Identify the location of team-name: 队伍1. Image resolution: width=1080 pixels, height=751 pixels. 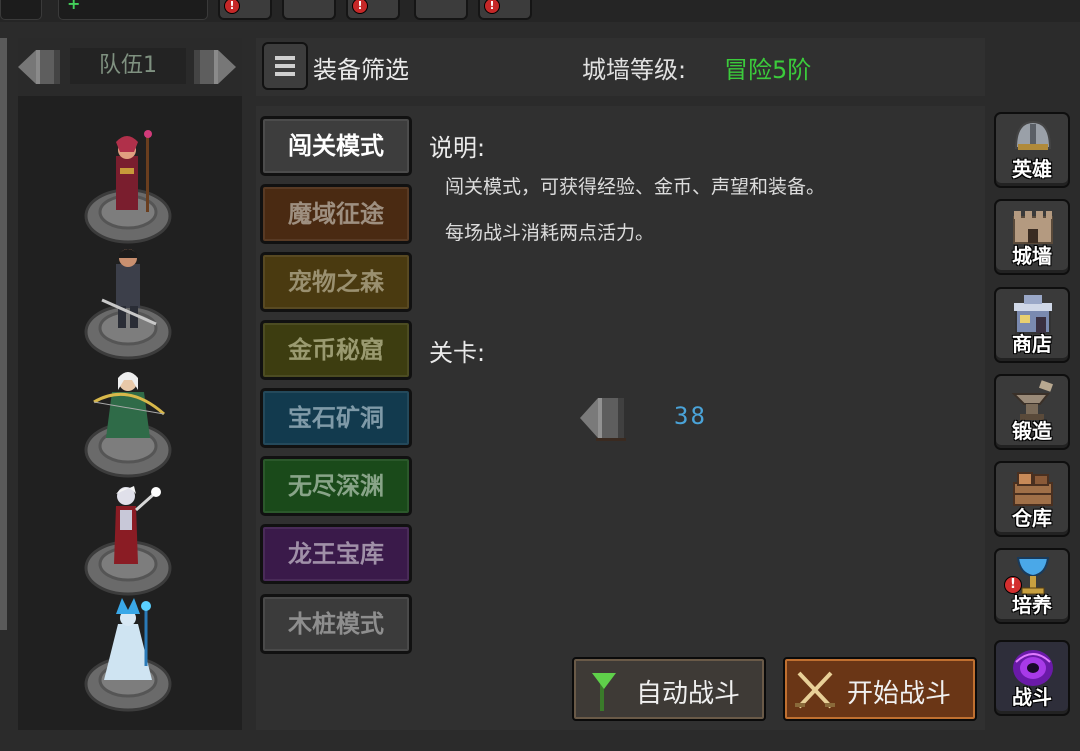
(128, 66).